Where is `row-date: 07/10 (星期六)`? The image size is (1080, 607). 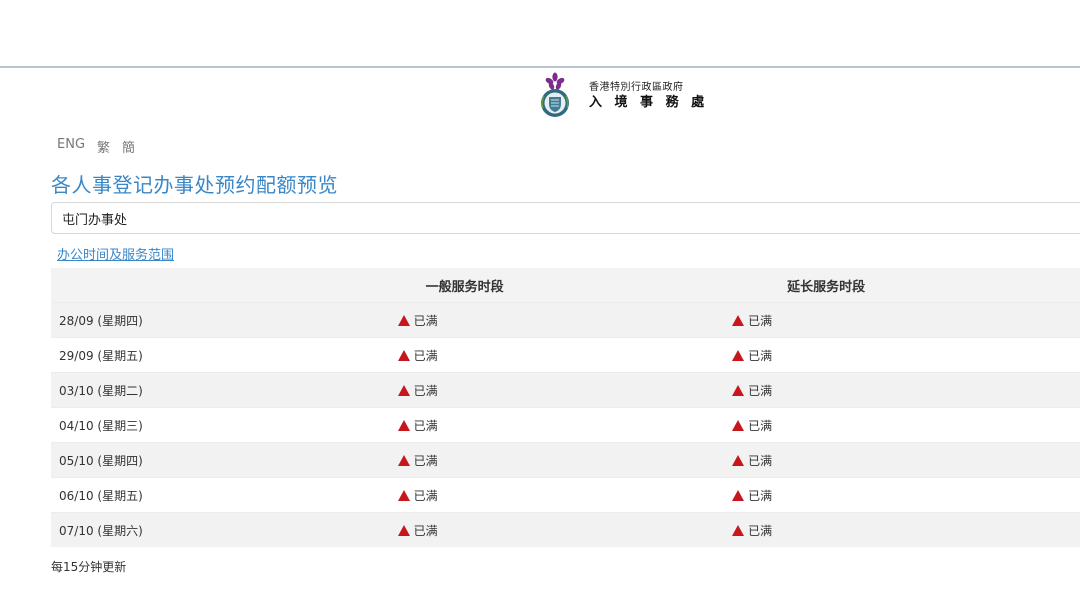
row-date: 07/10 (星期六) is located at coordinates (224, 529).